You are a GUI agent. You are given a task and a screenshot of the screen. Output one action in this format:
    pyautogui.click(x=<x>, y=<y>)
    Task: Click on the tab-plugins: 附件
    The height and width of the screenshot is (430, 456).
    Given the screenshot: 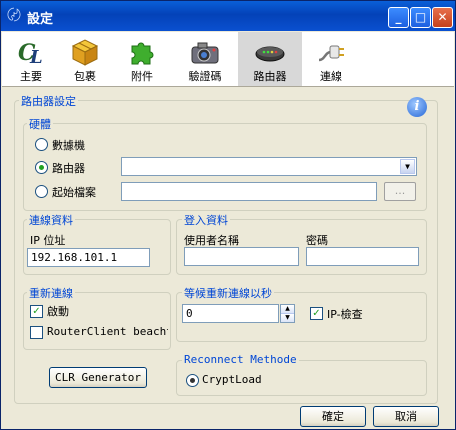 What is the action you would take?
    pyautogui.click(x=142, y=59)
    